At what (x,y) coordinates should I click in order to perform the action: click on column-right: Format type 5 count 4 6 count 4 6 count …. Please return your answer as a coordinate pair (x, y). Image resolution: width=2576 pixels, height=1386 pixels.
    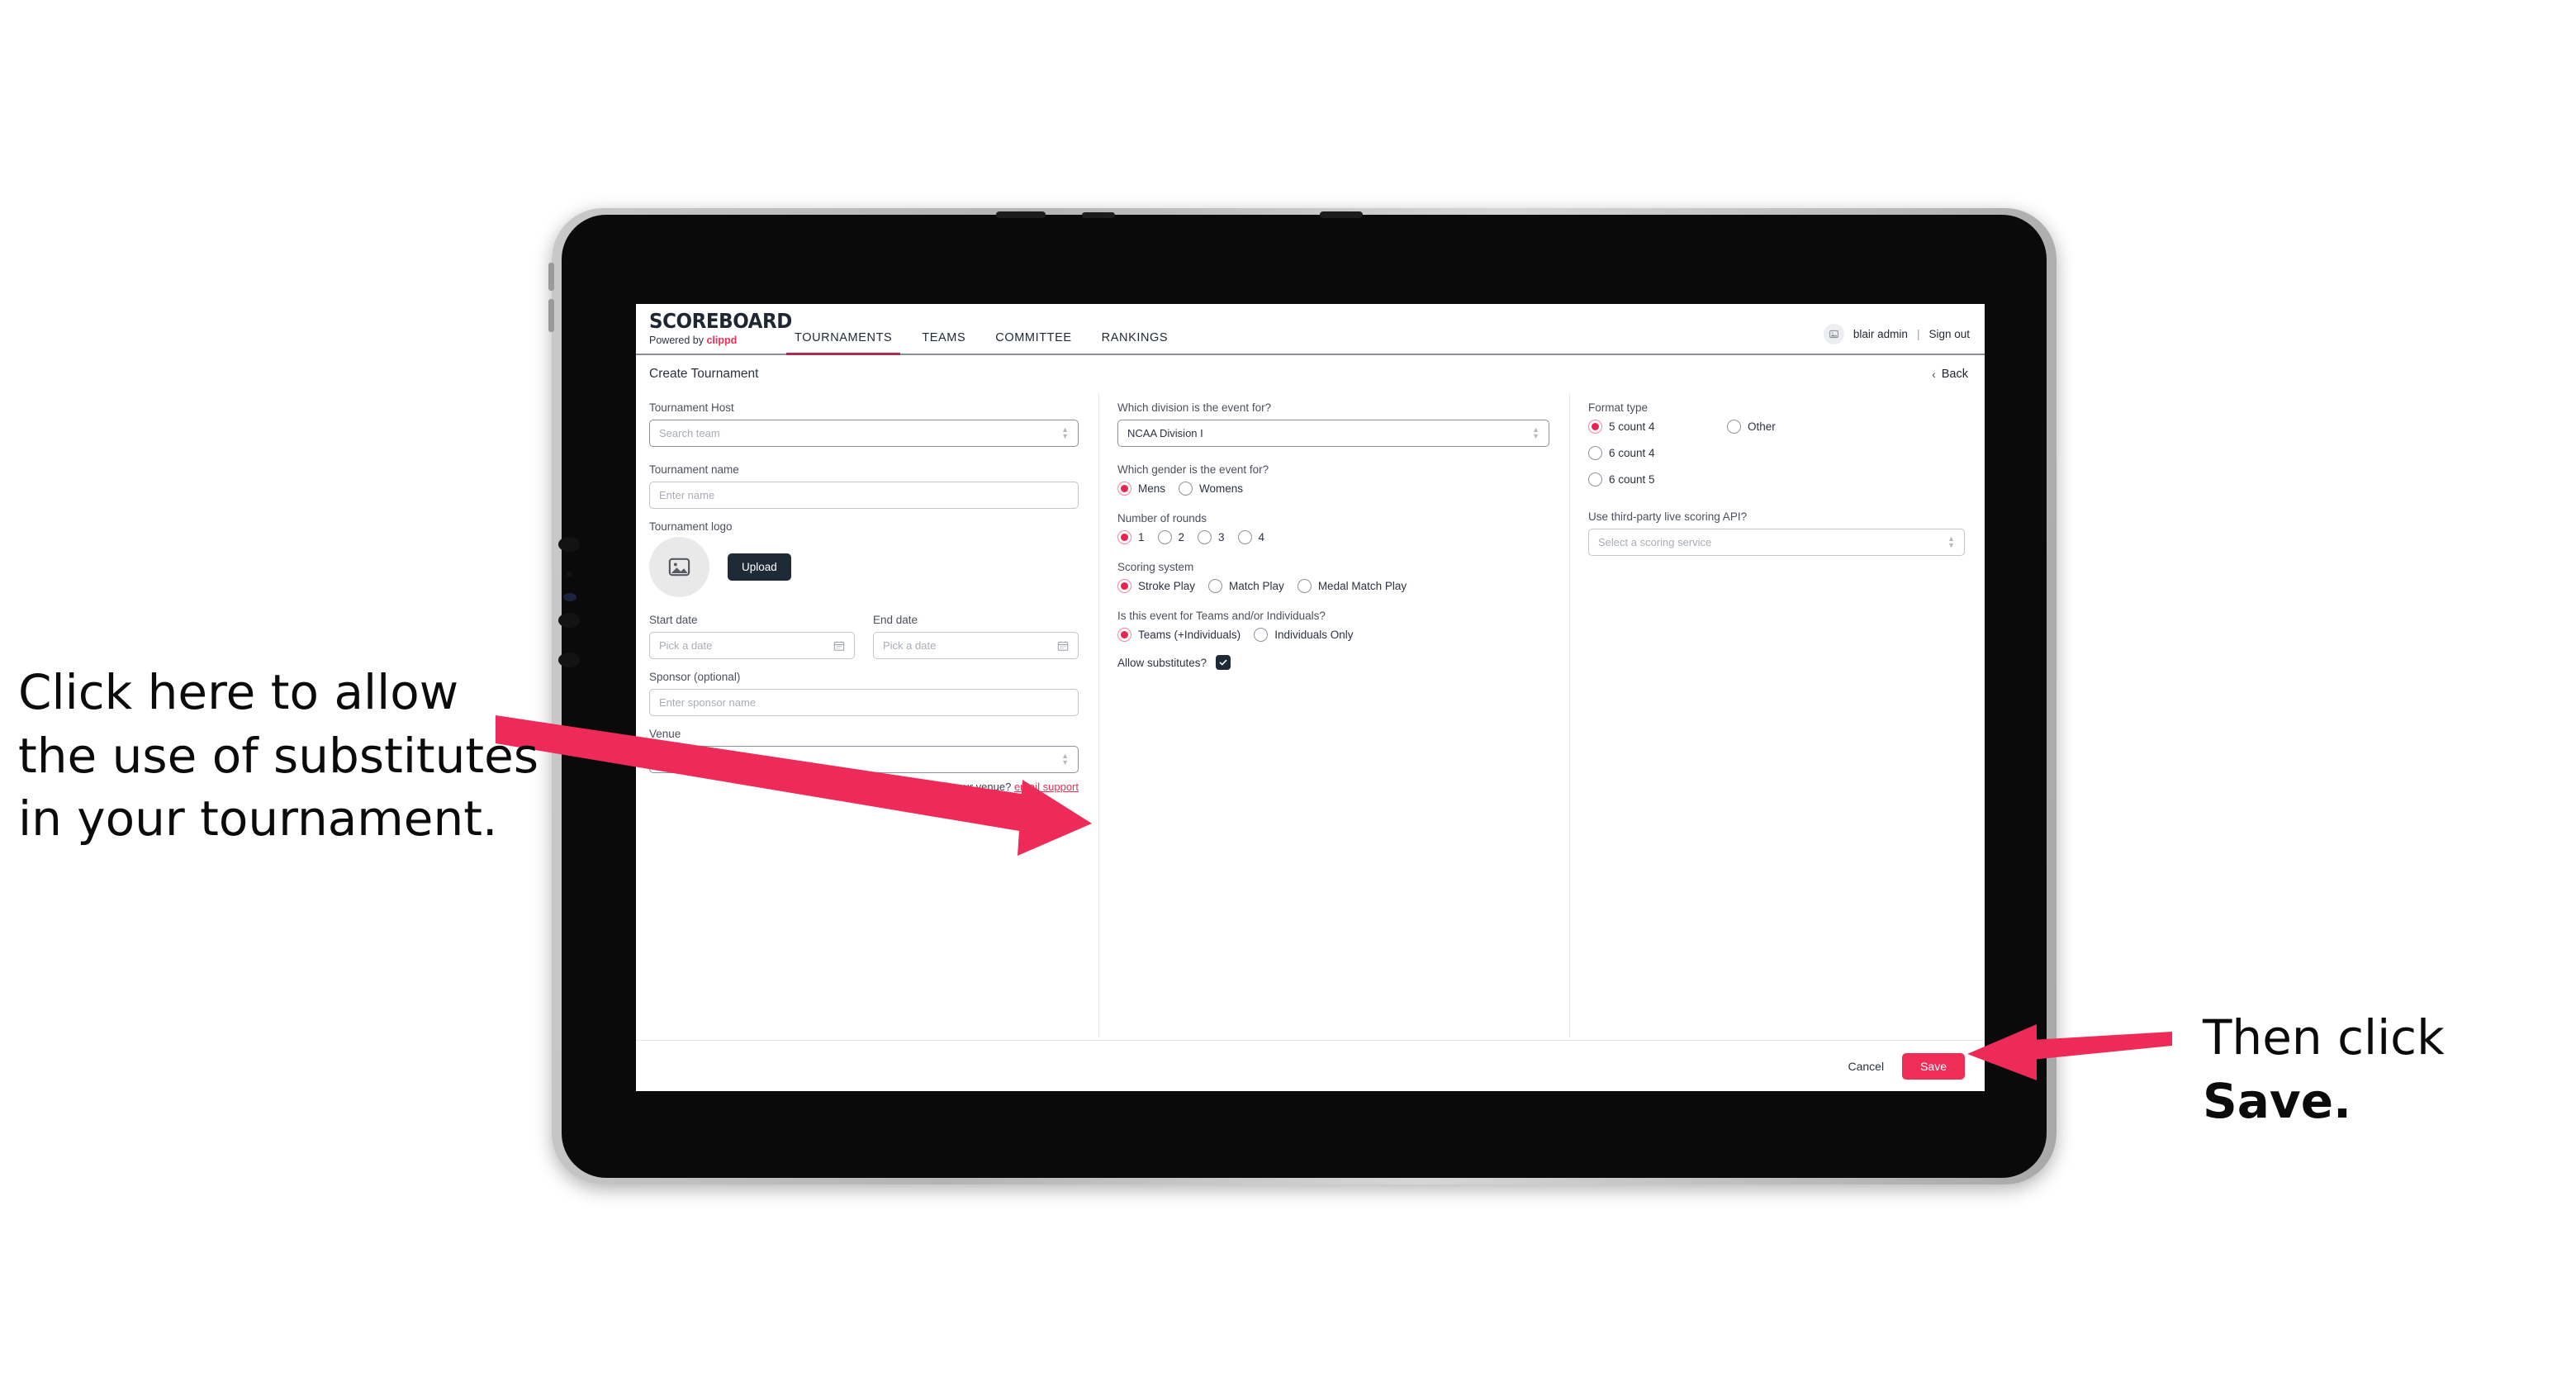
    Looking at the image, I should click on (1777, 715).